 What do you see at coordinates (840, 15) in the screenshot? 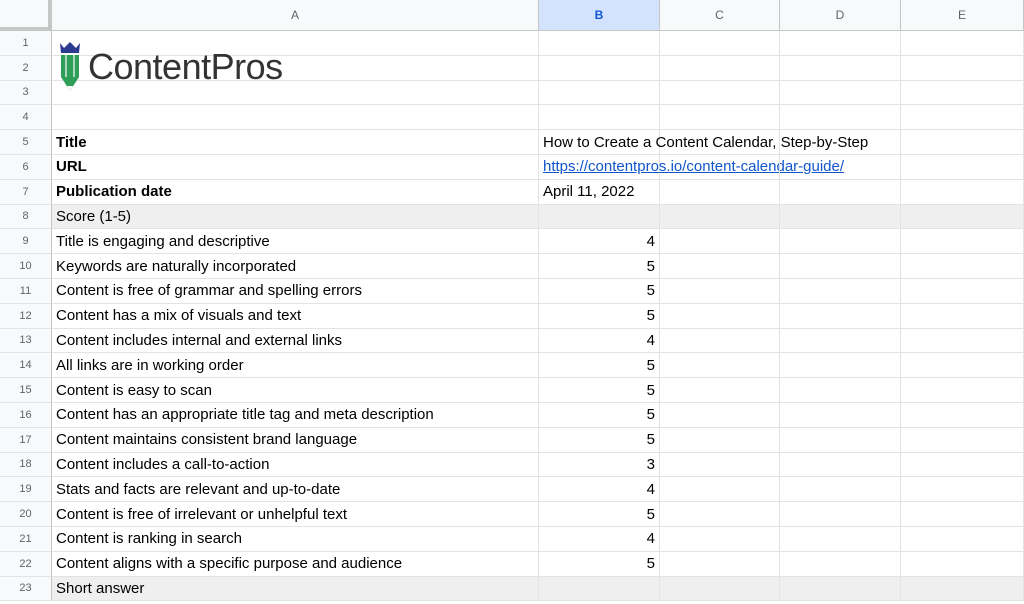
I see `column-header-d: D` at bounding box center [840, 15].